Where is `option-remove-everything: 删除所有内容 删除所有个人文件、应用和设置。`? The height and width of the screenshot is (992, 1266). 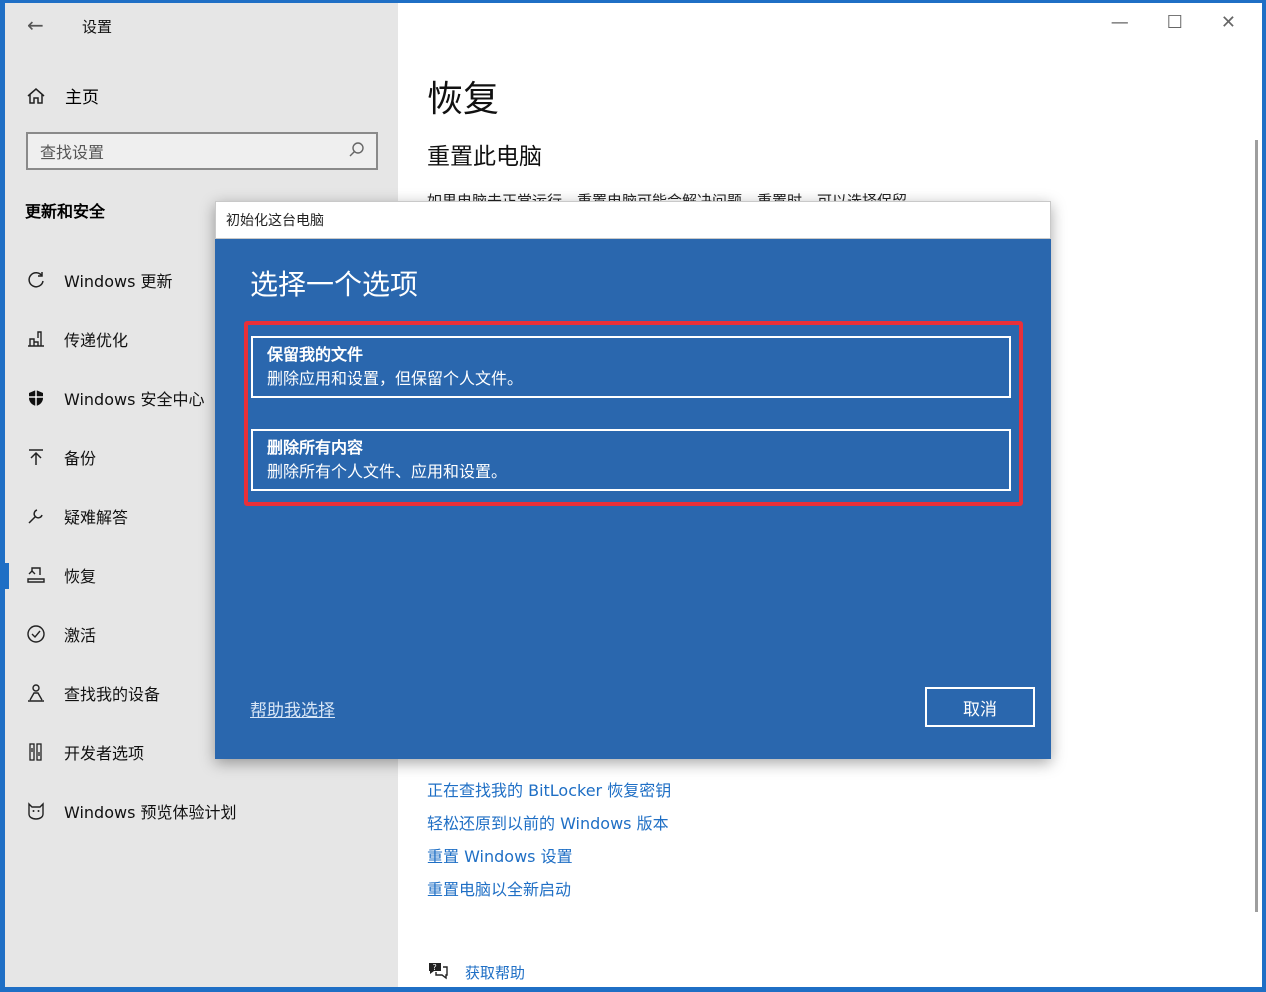 option-remove-everything: 删除所有内容 删除所有个人文件、应用和设置。 is located at coordinates (631, 460).